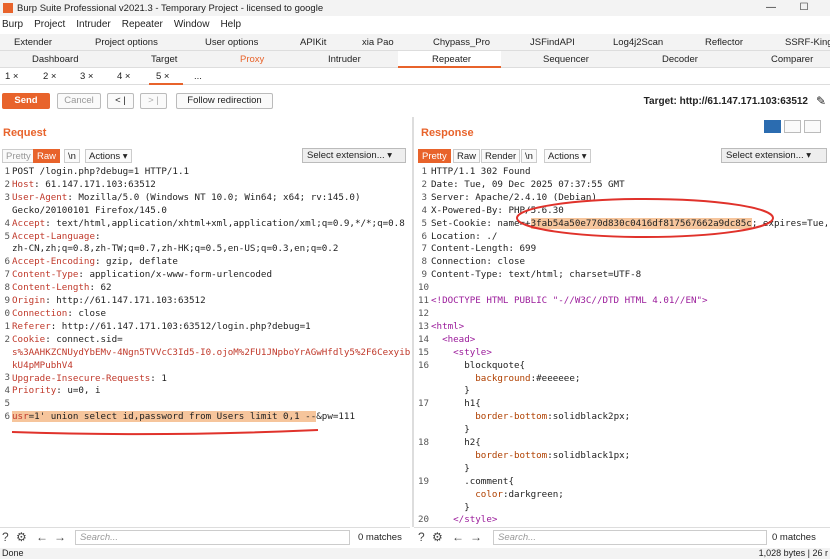 The image size is (830, 559). I want to click on line-number: 1, so click(7, 326).